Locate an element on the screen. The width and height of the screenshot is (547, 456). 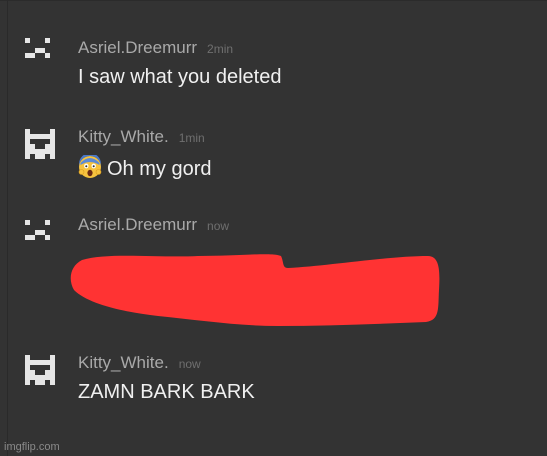
screaming-face-emoji-icon is located at coordinates (90, 166).